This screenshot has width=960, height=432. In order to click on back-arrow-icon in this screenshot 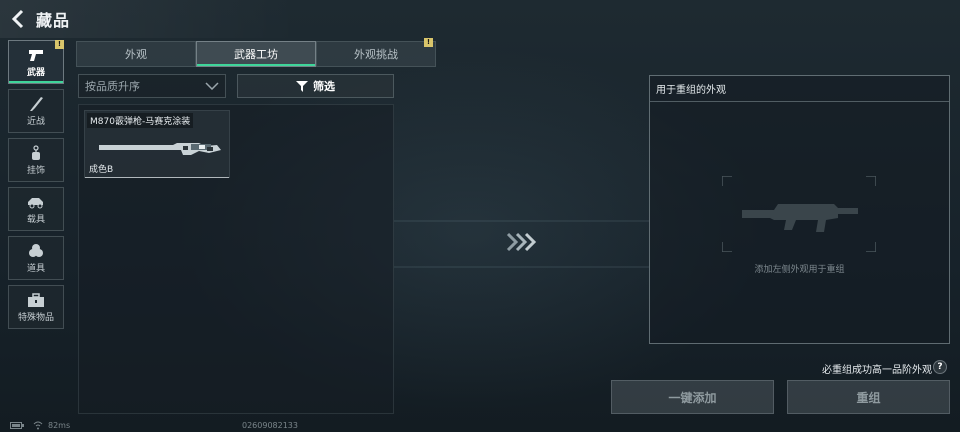, I will do `click(18, 19)`.